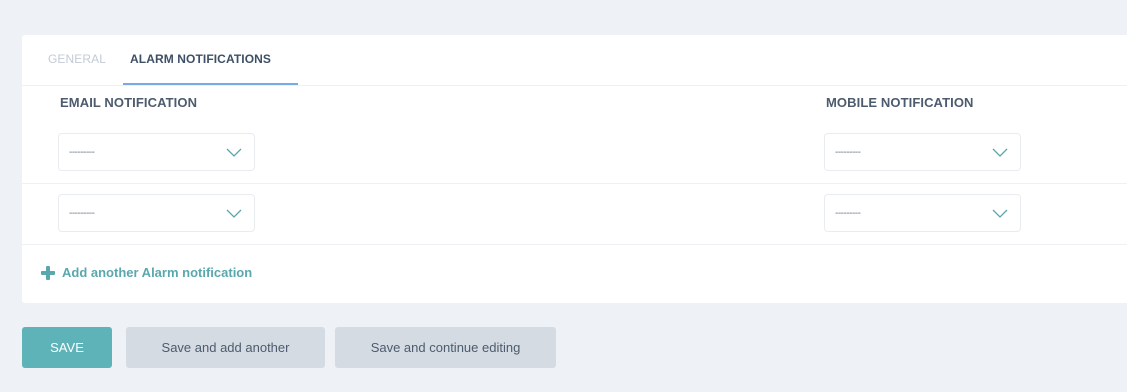  Describe the element at coordinates (200, 59) in the screenshot. I see `tab-alarm-notifications: ALARM NOTIFICATIONS` at that location.